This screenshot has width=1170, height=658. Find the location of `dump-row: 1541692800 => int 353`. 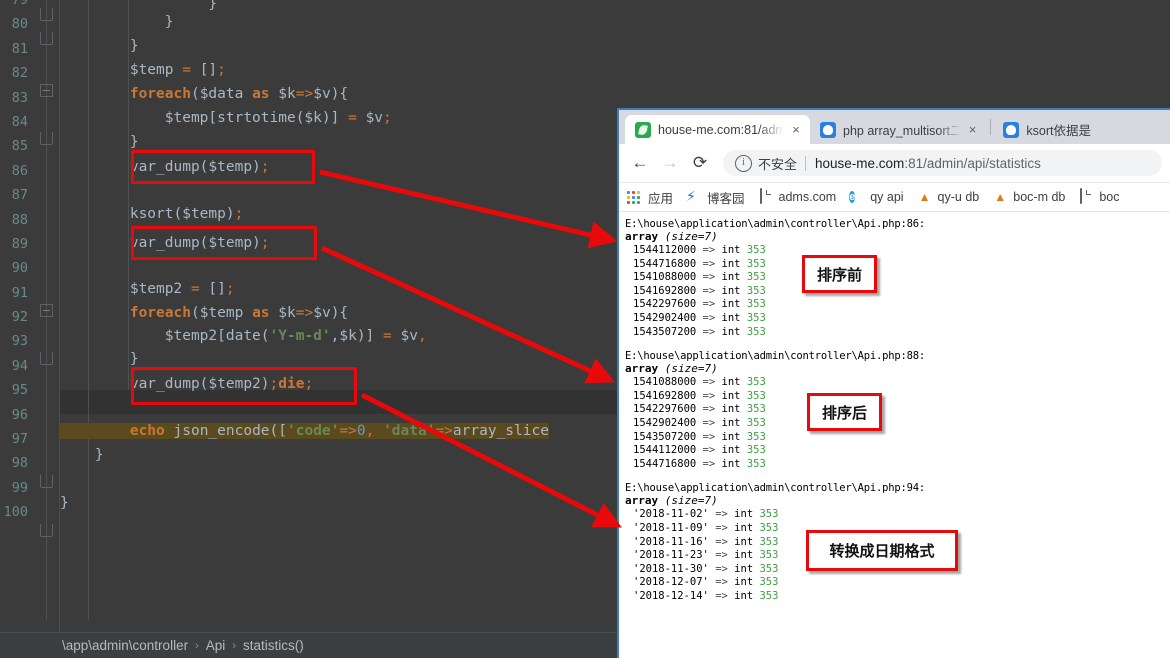

dump-row: 1541692800 => int 353 is located at coordinates (897, 292).